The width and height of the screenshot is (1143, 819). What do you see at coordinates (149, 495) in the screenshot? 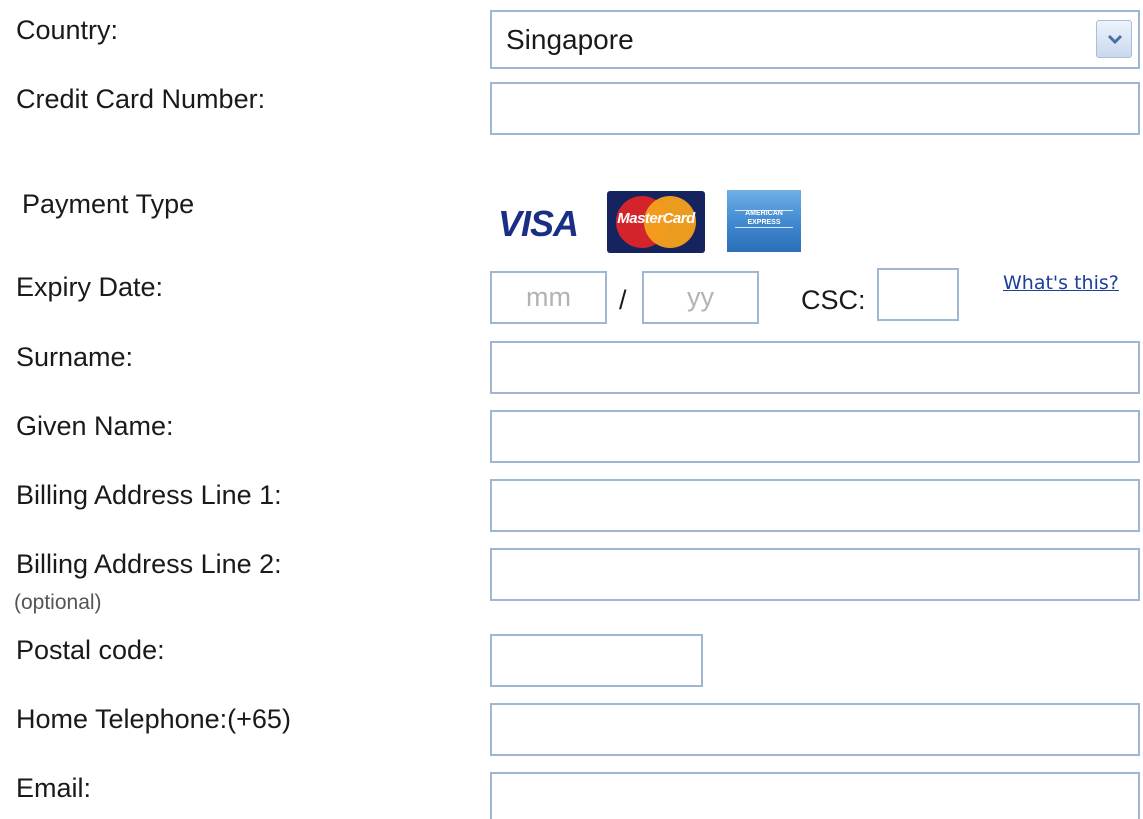
I see `billing-address-line1-label: Billing Address Line 1:` at bounding box center [149, 495].